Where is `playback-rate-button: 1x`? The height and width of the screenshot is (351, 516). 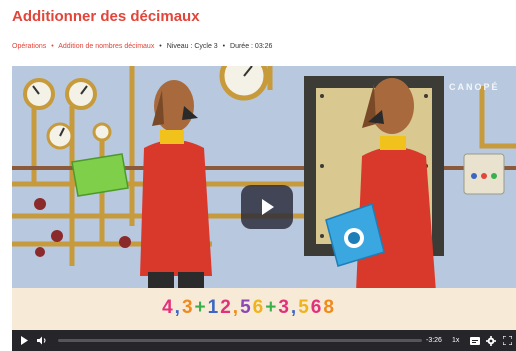
playback-rate-button: 1x is located at coordinates (455, 340).